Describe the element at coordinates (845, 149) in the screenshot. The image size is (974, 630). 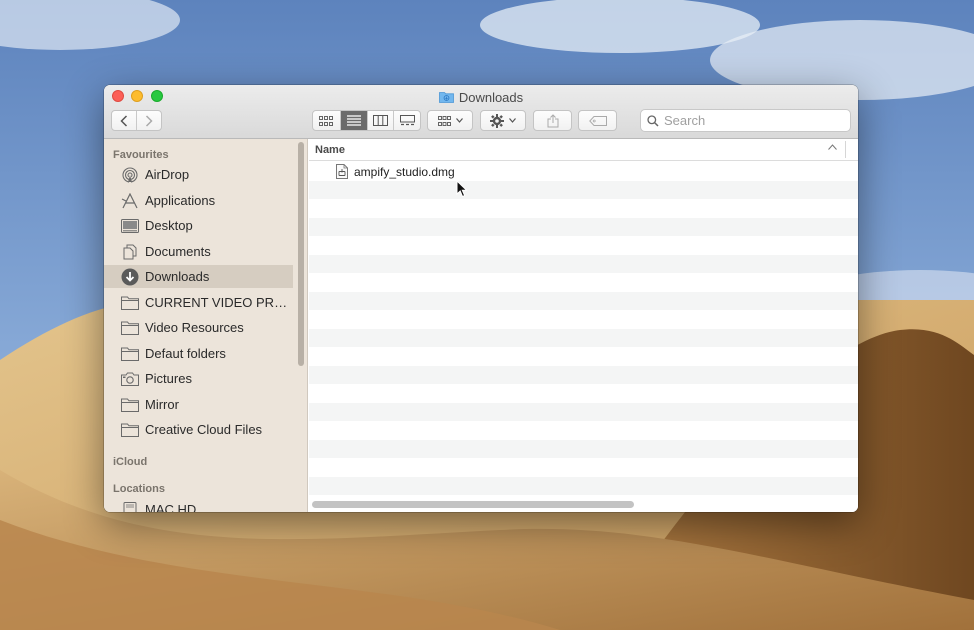
I see `column-divider` at that location.